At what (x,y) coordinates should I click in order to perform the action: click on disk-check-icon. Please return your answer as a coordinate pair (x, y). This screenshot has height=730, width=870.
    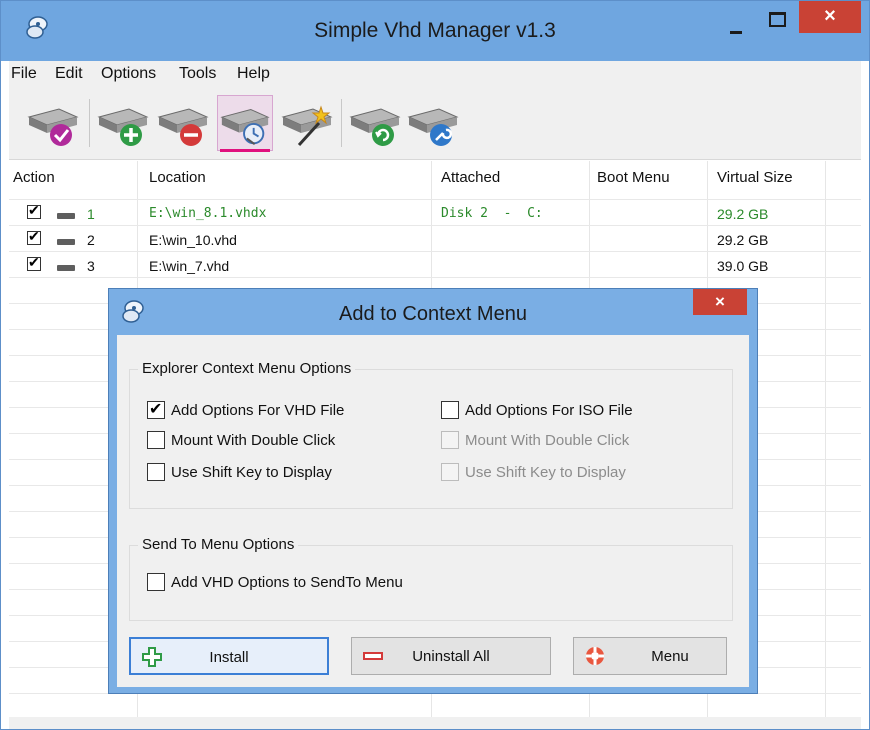
    Looking at the image, I should click on (53, 127).